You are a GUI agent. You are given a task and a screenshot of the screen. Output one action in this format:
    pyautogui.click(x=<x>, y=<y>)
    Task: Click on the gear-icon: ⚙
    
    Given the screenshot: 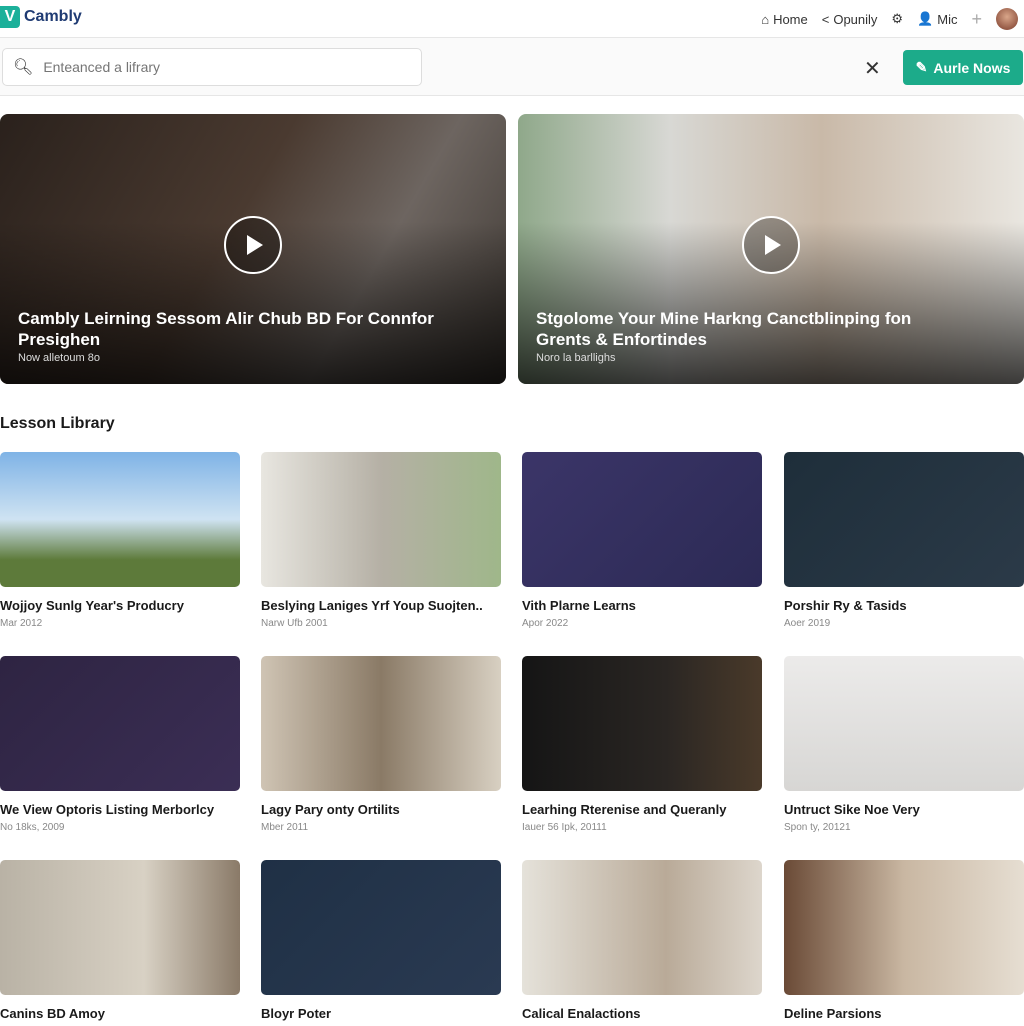 What is the action you would take?
    pyautogui.click(x=897, y=18)
    